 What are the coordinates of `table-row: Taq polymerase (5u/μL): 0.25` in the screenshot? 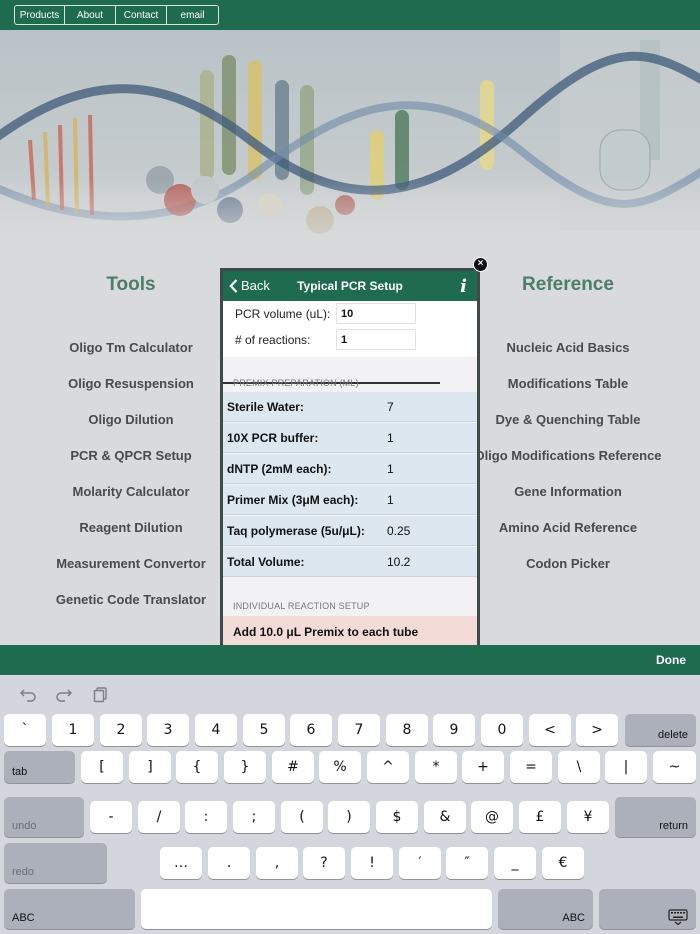 It's located at (350, 531).